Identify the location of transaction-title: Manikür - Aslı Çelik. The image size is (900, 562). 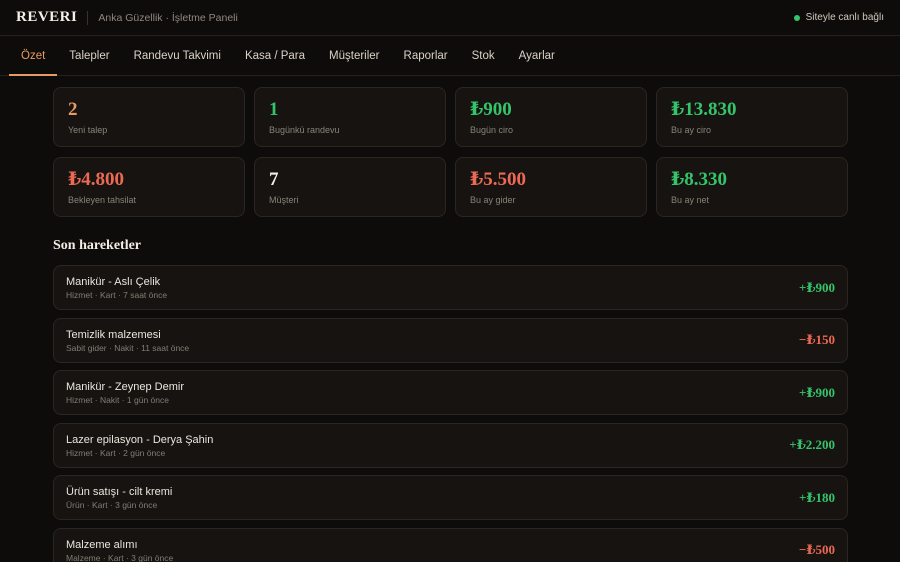
(113, 282).